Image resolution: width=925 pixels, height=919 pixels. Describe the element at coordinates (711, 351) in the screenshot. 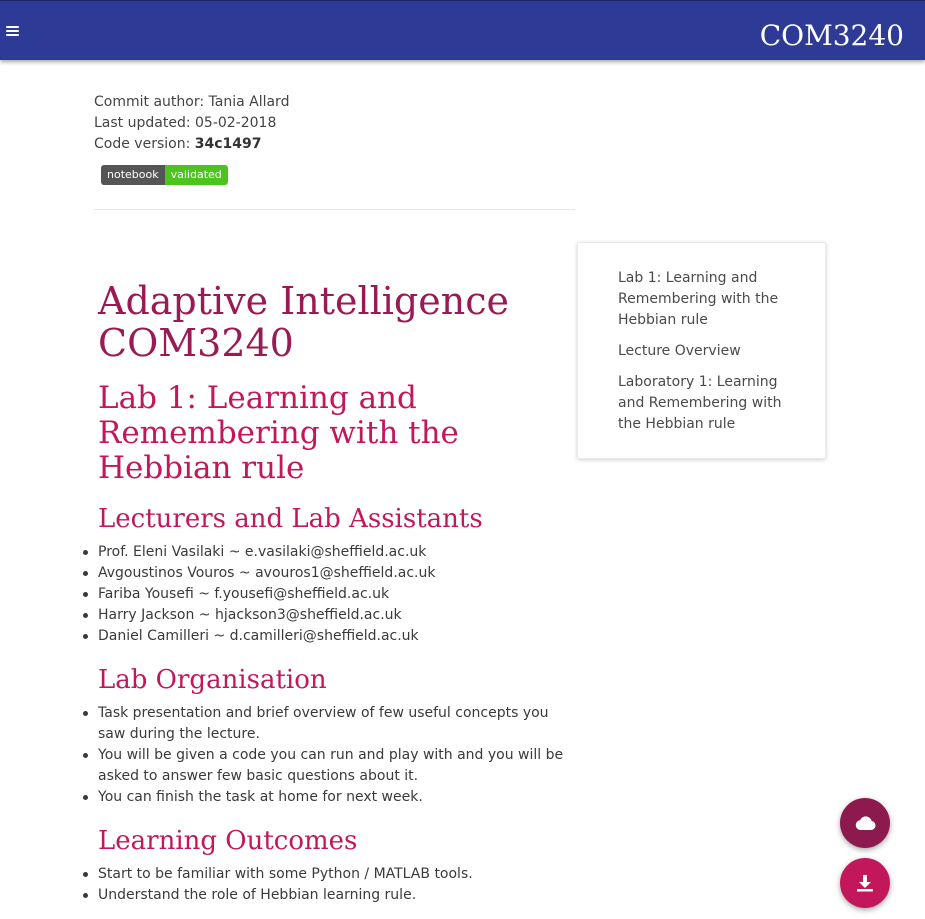

I see `toc-item-lecture-overview: Lecture Overview` at that location.